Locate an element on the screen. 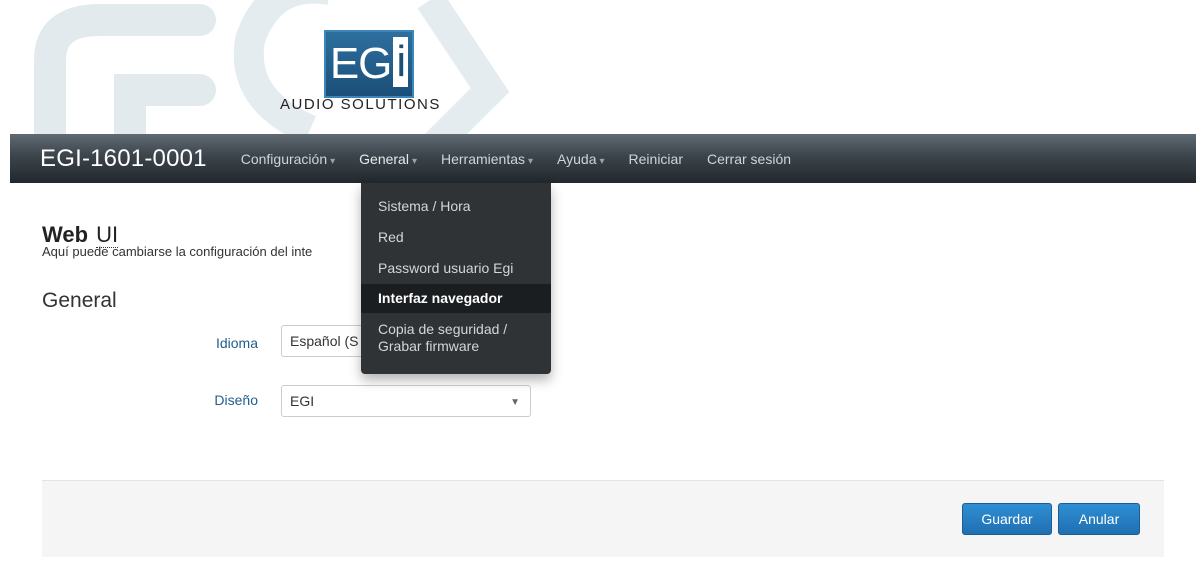 This screenshot has height=567, width=1204. logo-background is located at coordinates (270, 67).